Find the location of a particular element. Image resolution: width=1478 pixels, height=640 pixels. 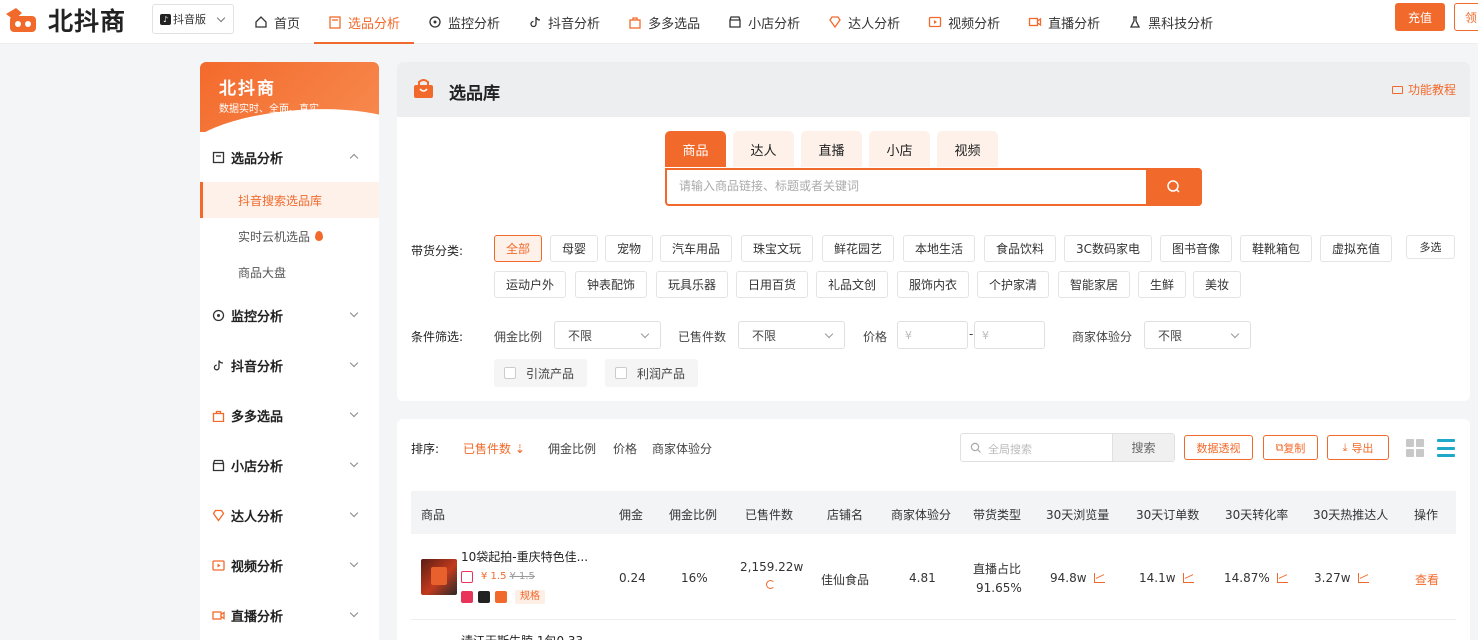

category-chip: 运动户外 is located at coordinates (530, 284).